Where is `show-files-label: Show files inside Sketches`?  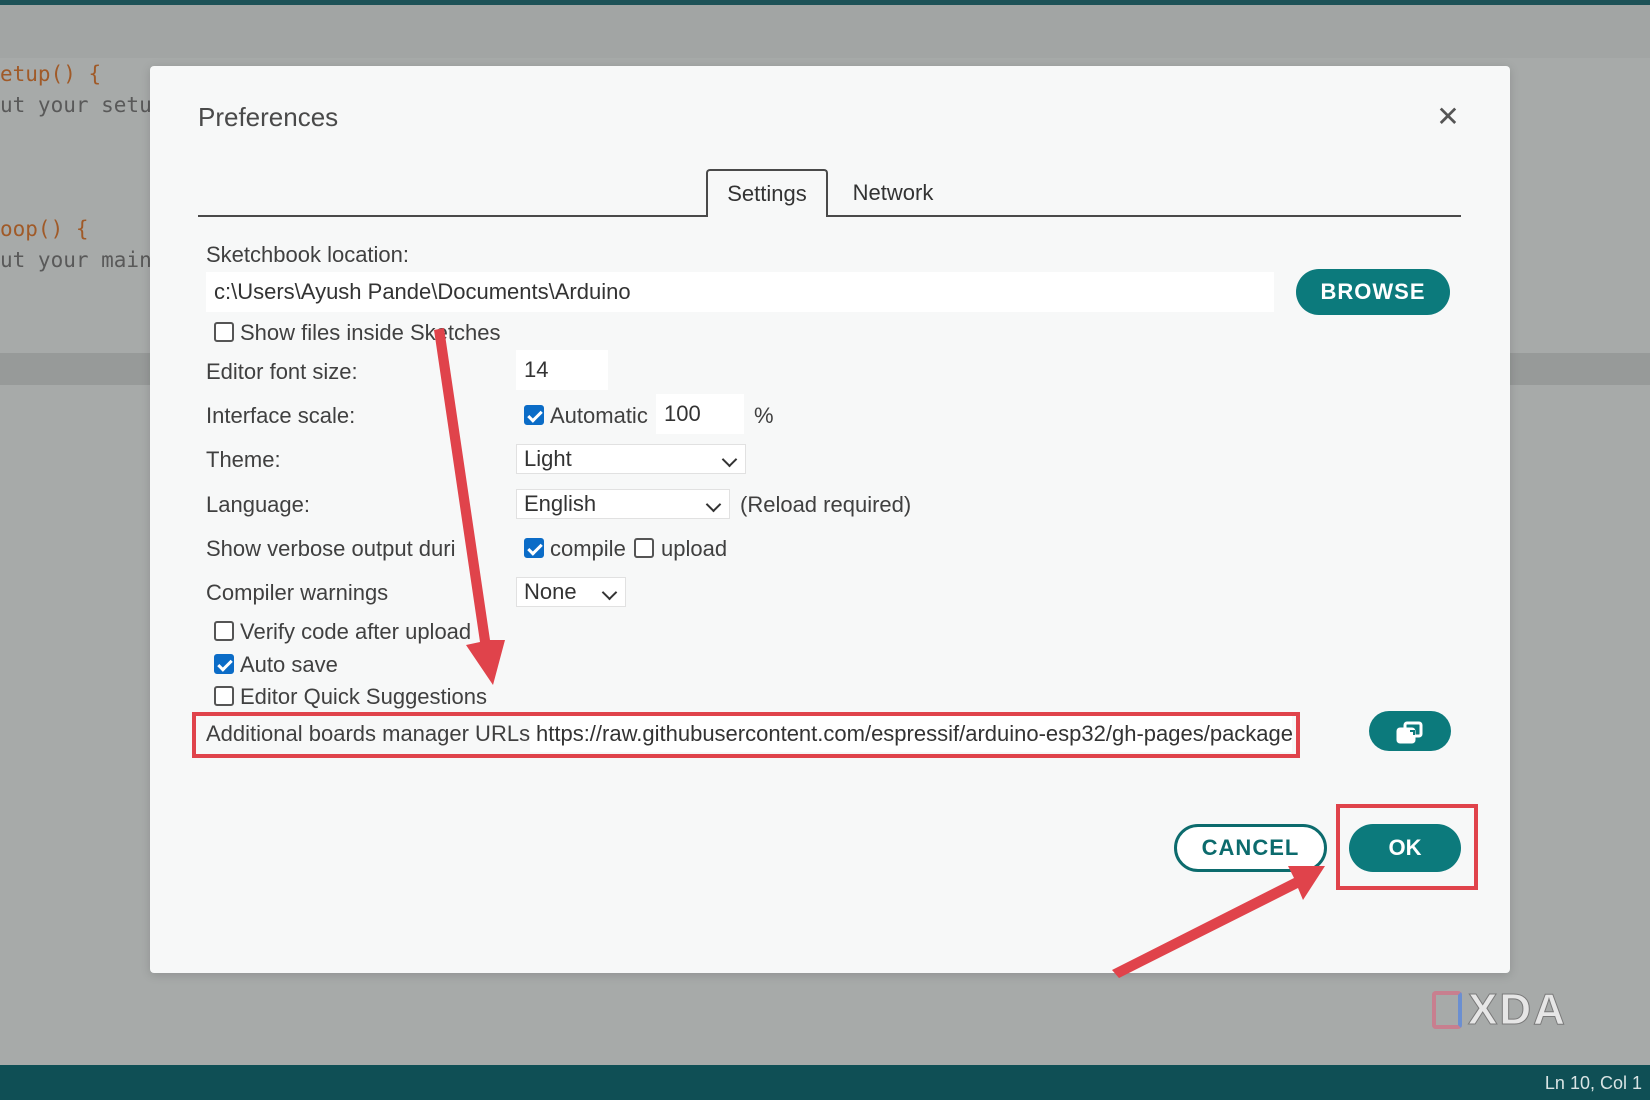 show-files-label: Show files inside Sketches is located at coordinates (370, 332).